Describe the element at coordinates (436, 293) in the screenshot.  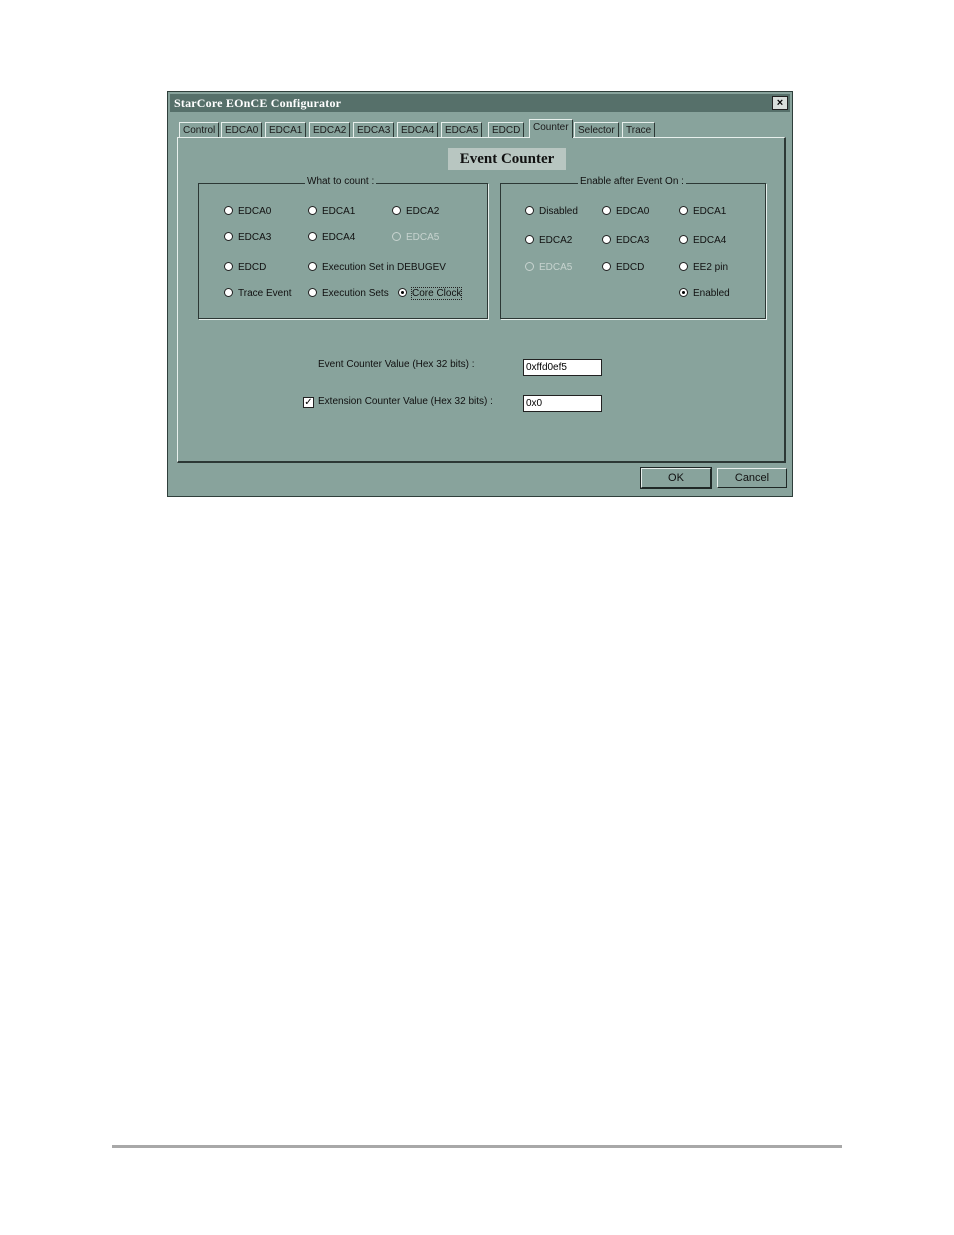
I see `radio-label: Core Clock` at that location.